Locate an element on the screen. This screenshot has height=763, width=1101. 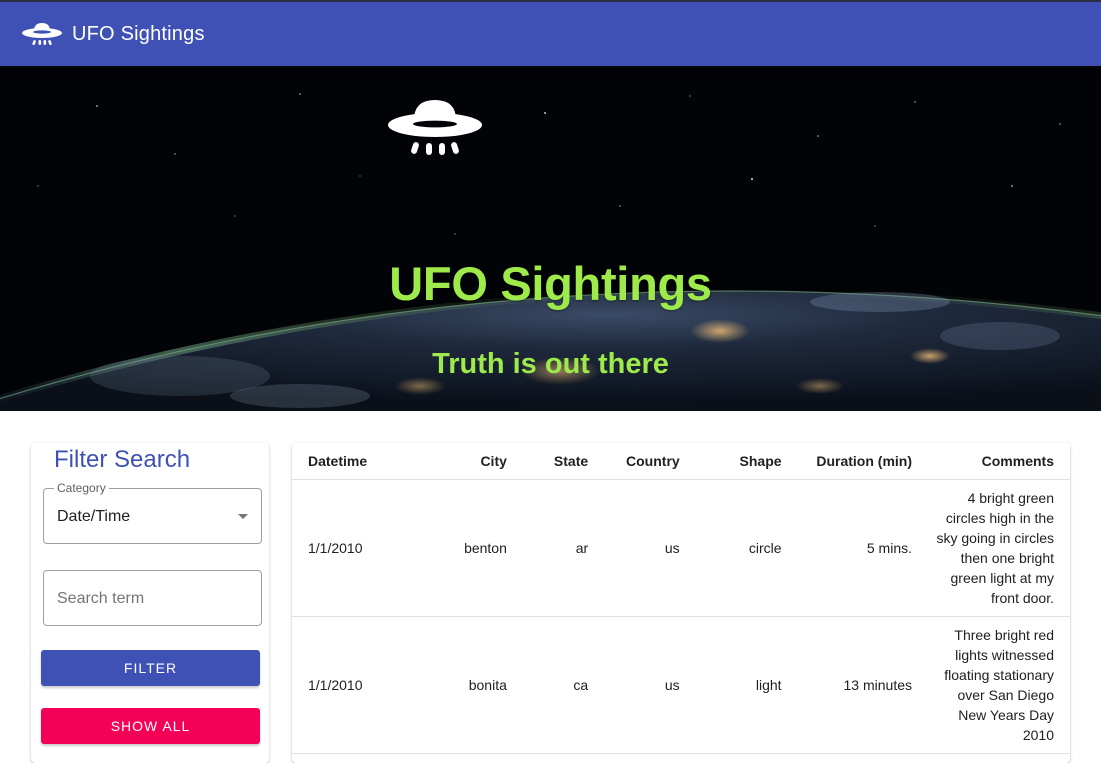
column-header-shape: Shape is located at coordinates (738, 461).